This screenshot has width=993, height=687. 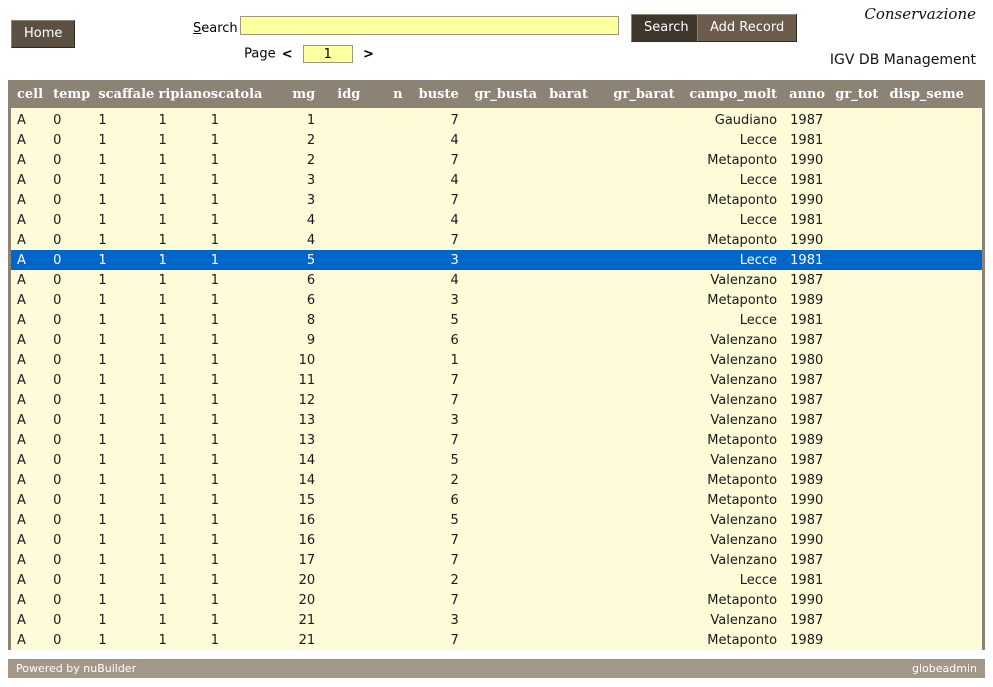 What do you see at coordinates (666, 28) in the screenshot?
I see `search-button: Search` at bounding box center [666, 28].